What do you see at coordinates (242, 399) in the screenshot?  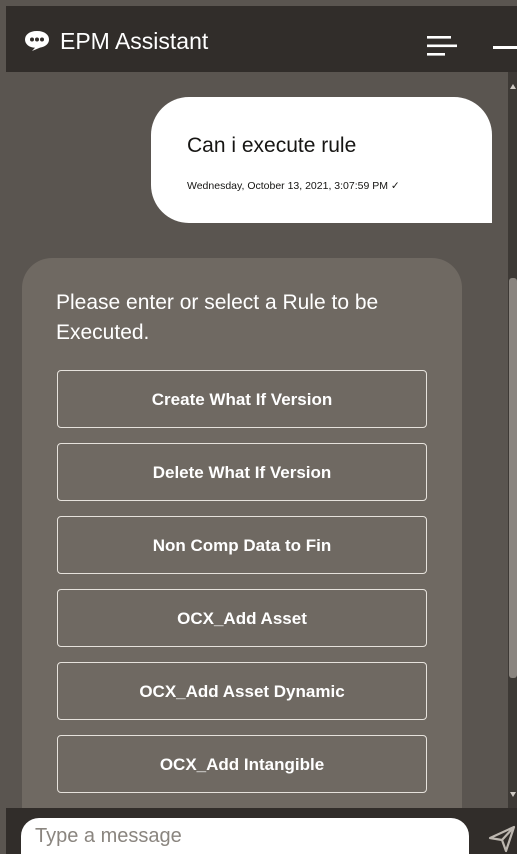 I see `rule-option-button: Create What If Version` at bounding box center [242, 399].